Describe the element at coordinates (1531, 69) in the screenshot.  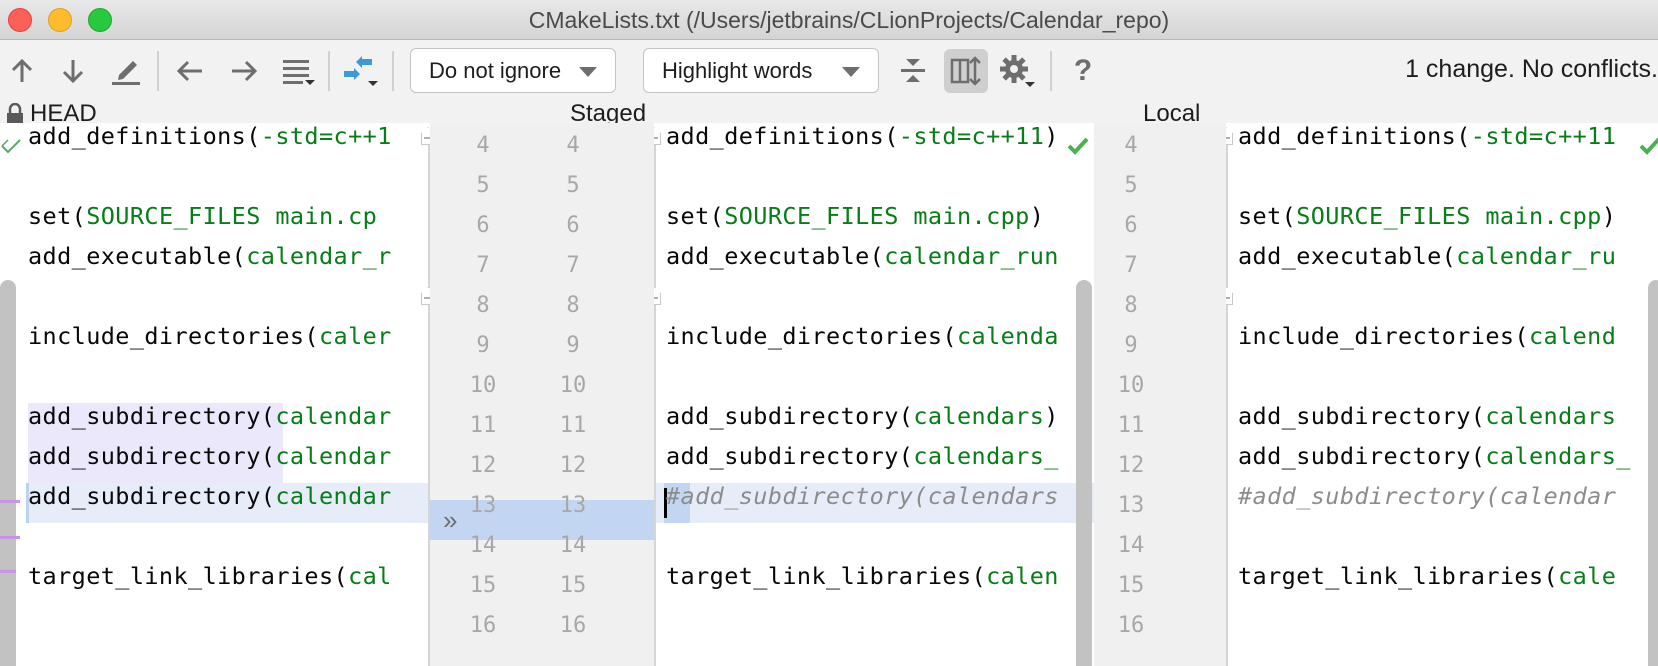
I see `status-text: 1 change. No conflicts.` at that location.